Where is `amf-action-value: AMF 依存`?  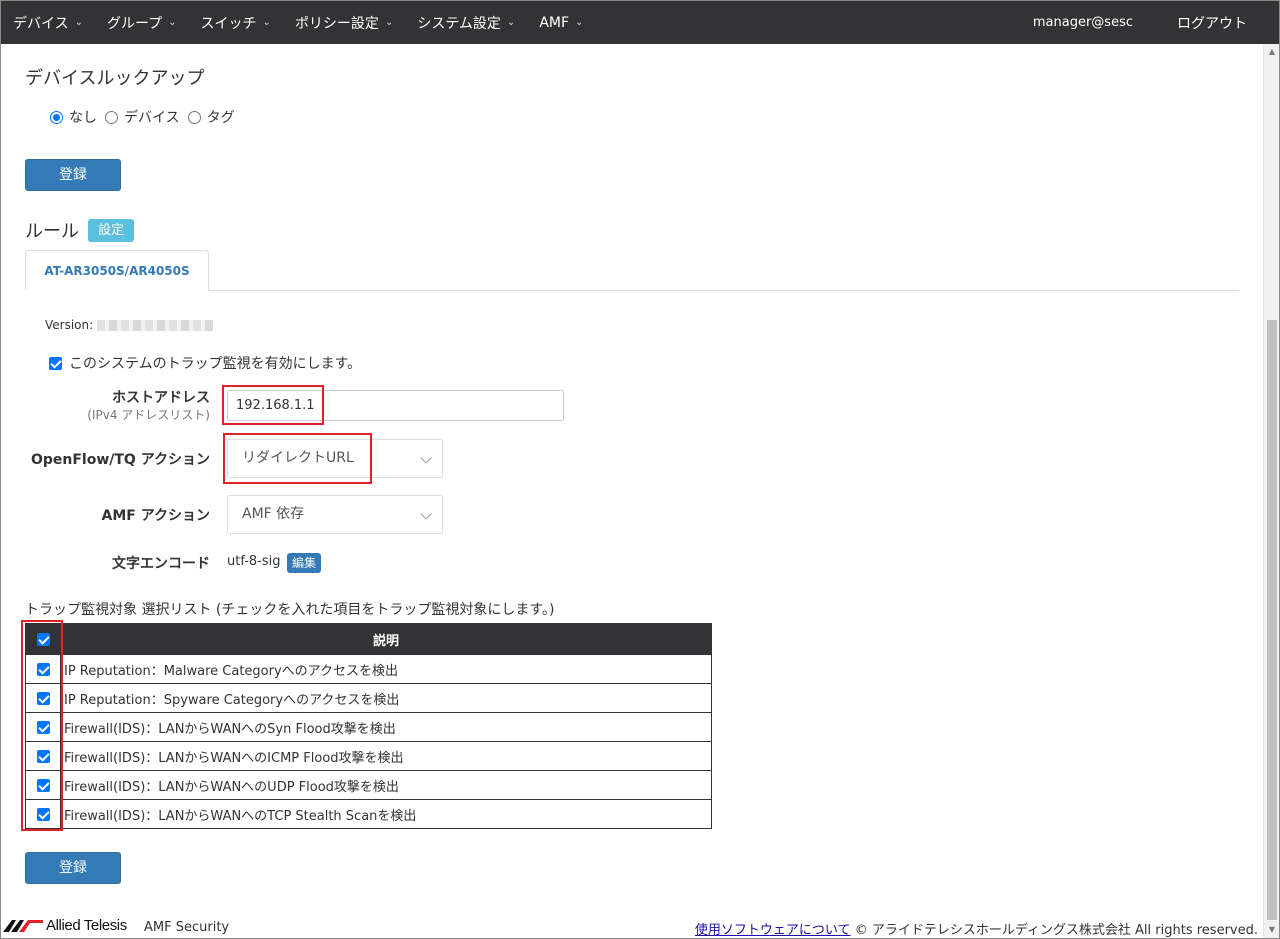
amf-action-value: AMF 依存 is located at coordinates (273, 514).